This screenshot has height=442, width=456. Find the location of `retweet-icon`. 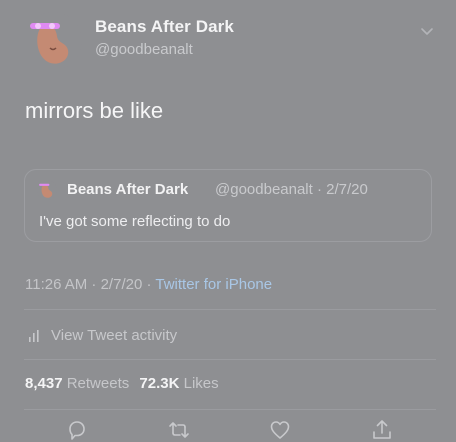

retweet-icon is located at coordinates (179, 430).